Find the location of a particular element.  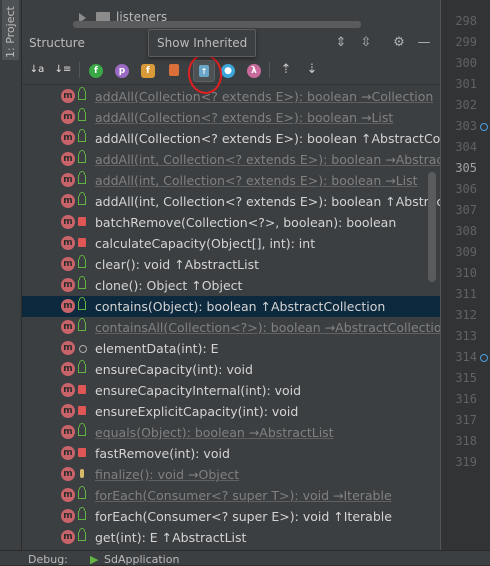

line-number: 301 is located at coordinates (466, 84).